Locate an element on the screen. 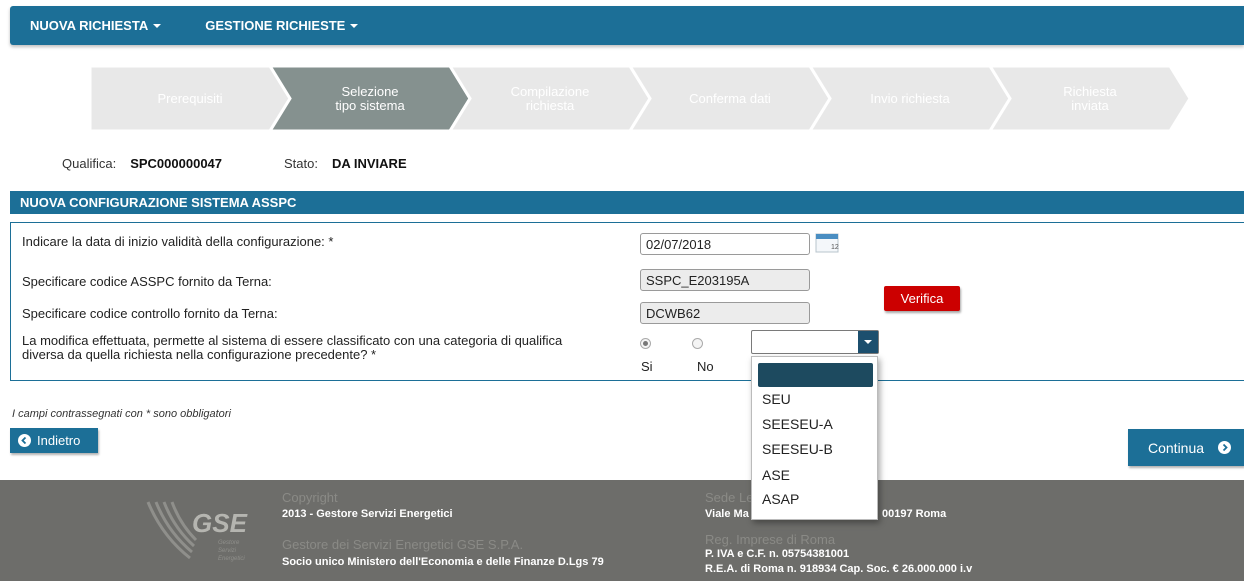 The height and width of the screenshot is (581, 1244). arrow-left-circle-icon is located at coordinates (24, 440).